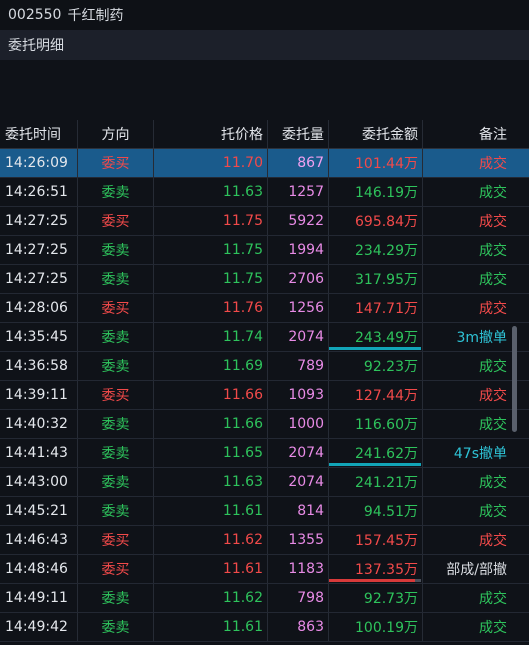  I want to click on cell-time-text: 14:26:51, so click(36, 192).